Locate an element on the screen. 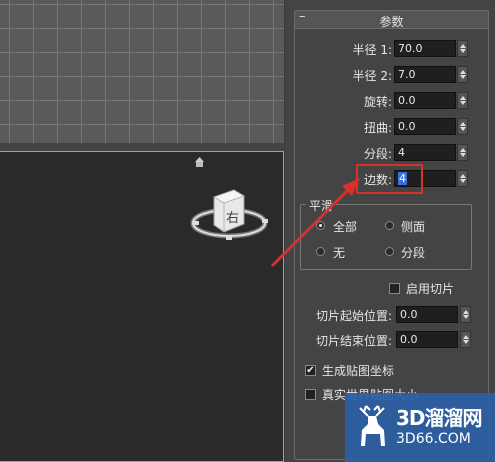 This screenshot has height=462, width=495. smooth-segments-radio is located at coordinates (389, 251).